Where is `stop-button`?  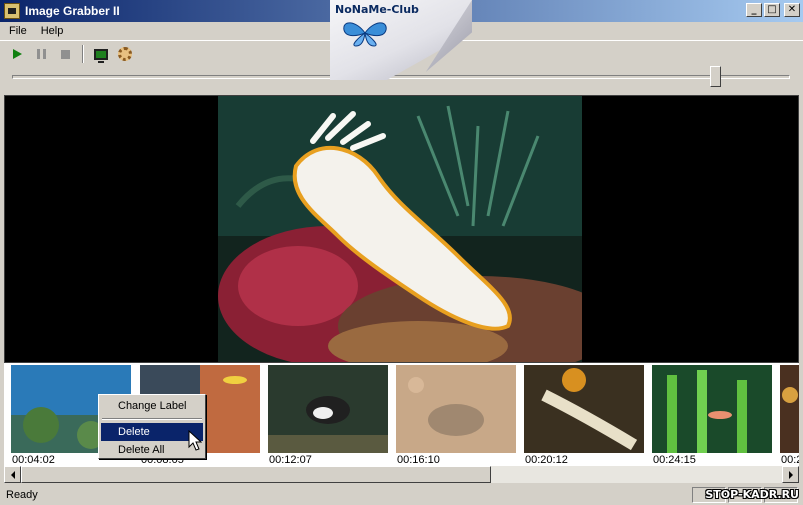 stop-button is located at coordinates (65, 54).